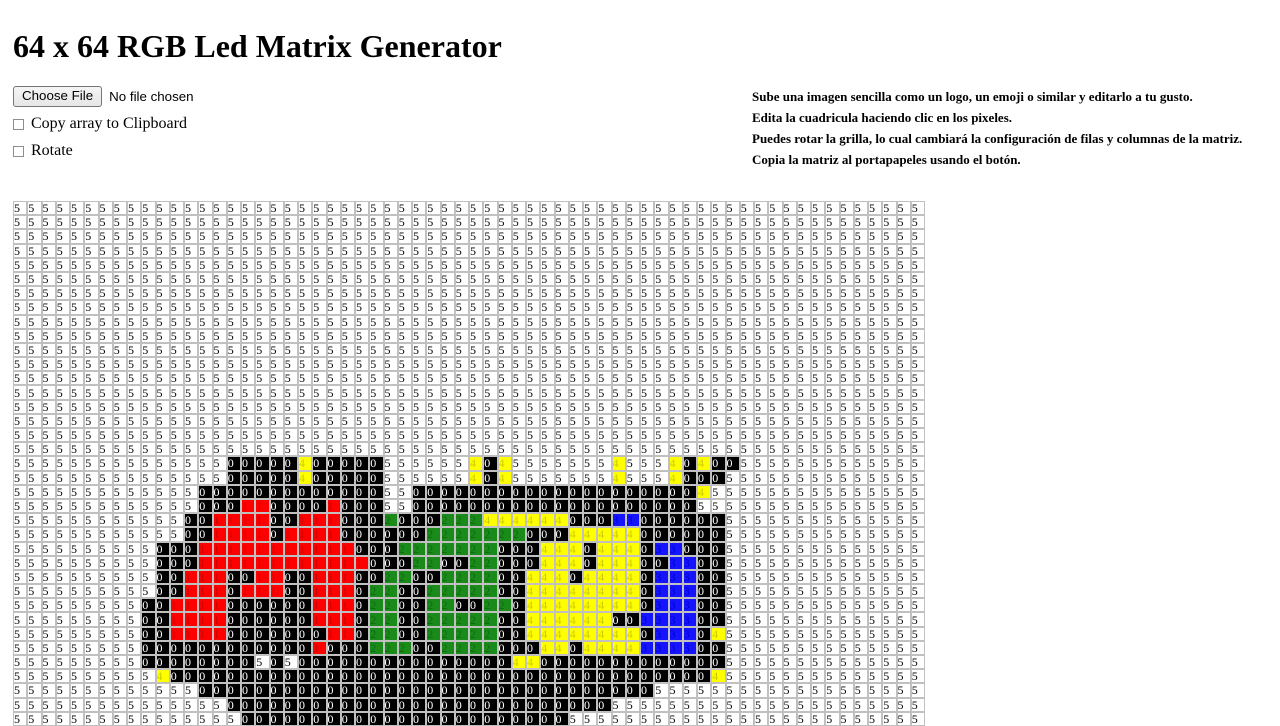 Image resolution: width=1280 pixels, height=726 pixels. What do you see at coordinates (363, 96) in the screenshot?
I see `file-input-row: Choose File No file chosen` at bounding box center [363, 96].